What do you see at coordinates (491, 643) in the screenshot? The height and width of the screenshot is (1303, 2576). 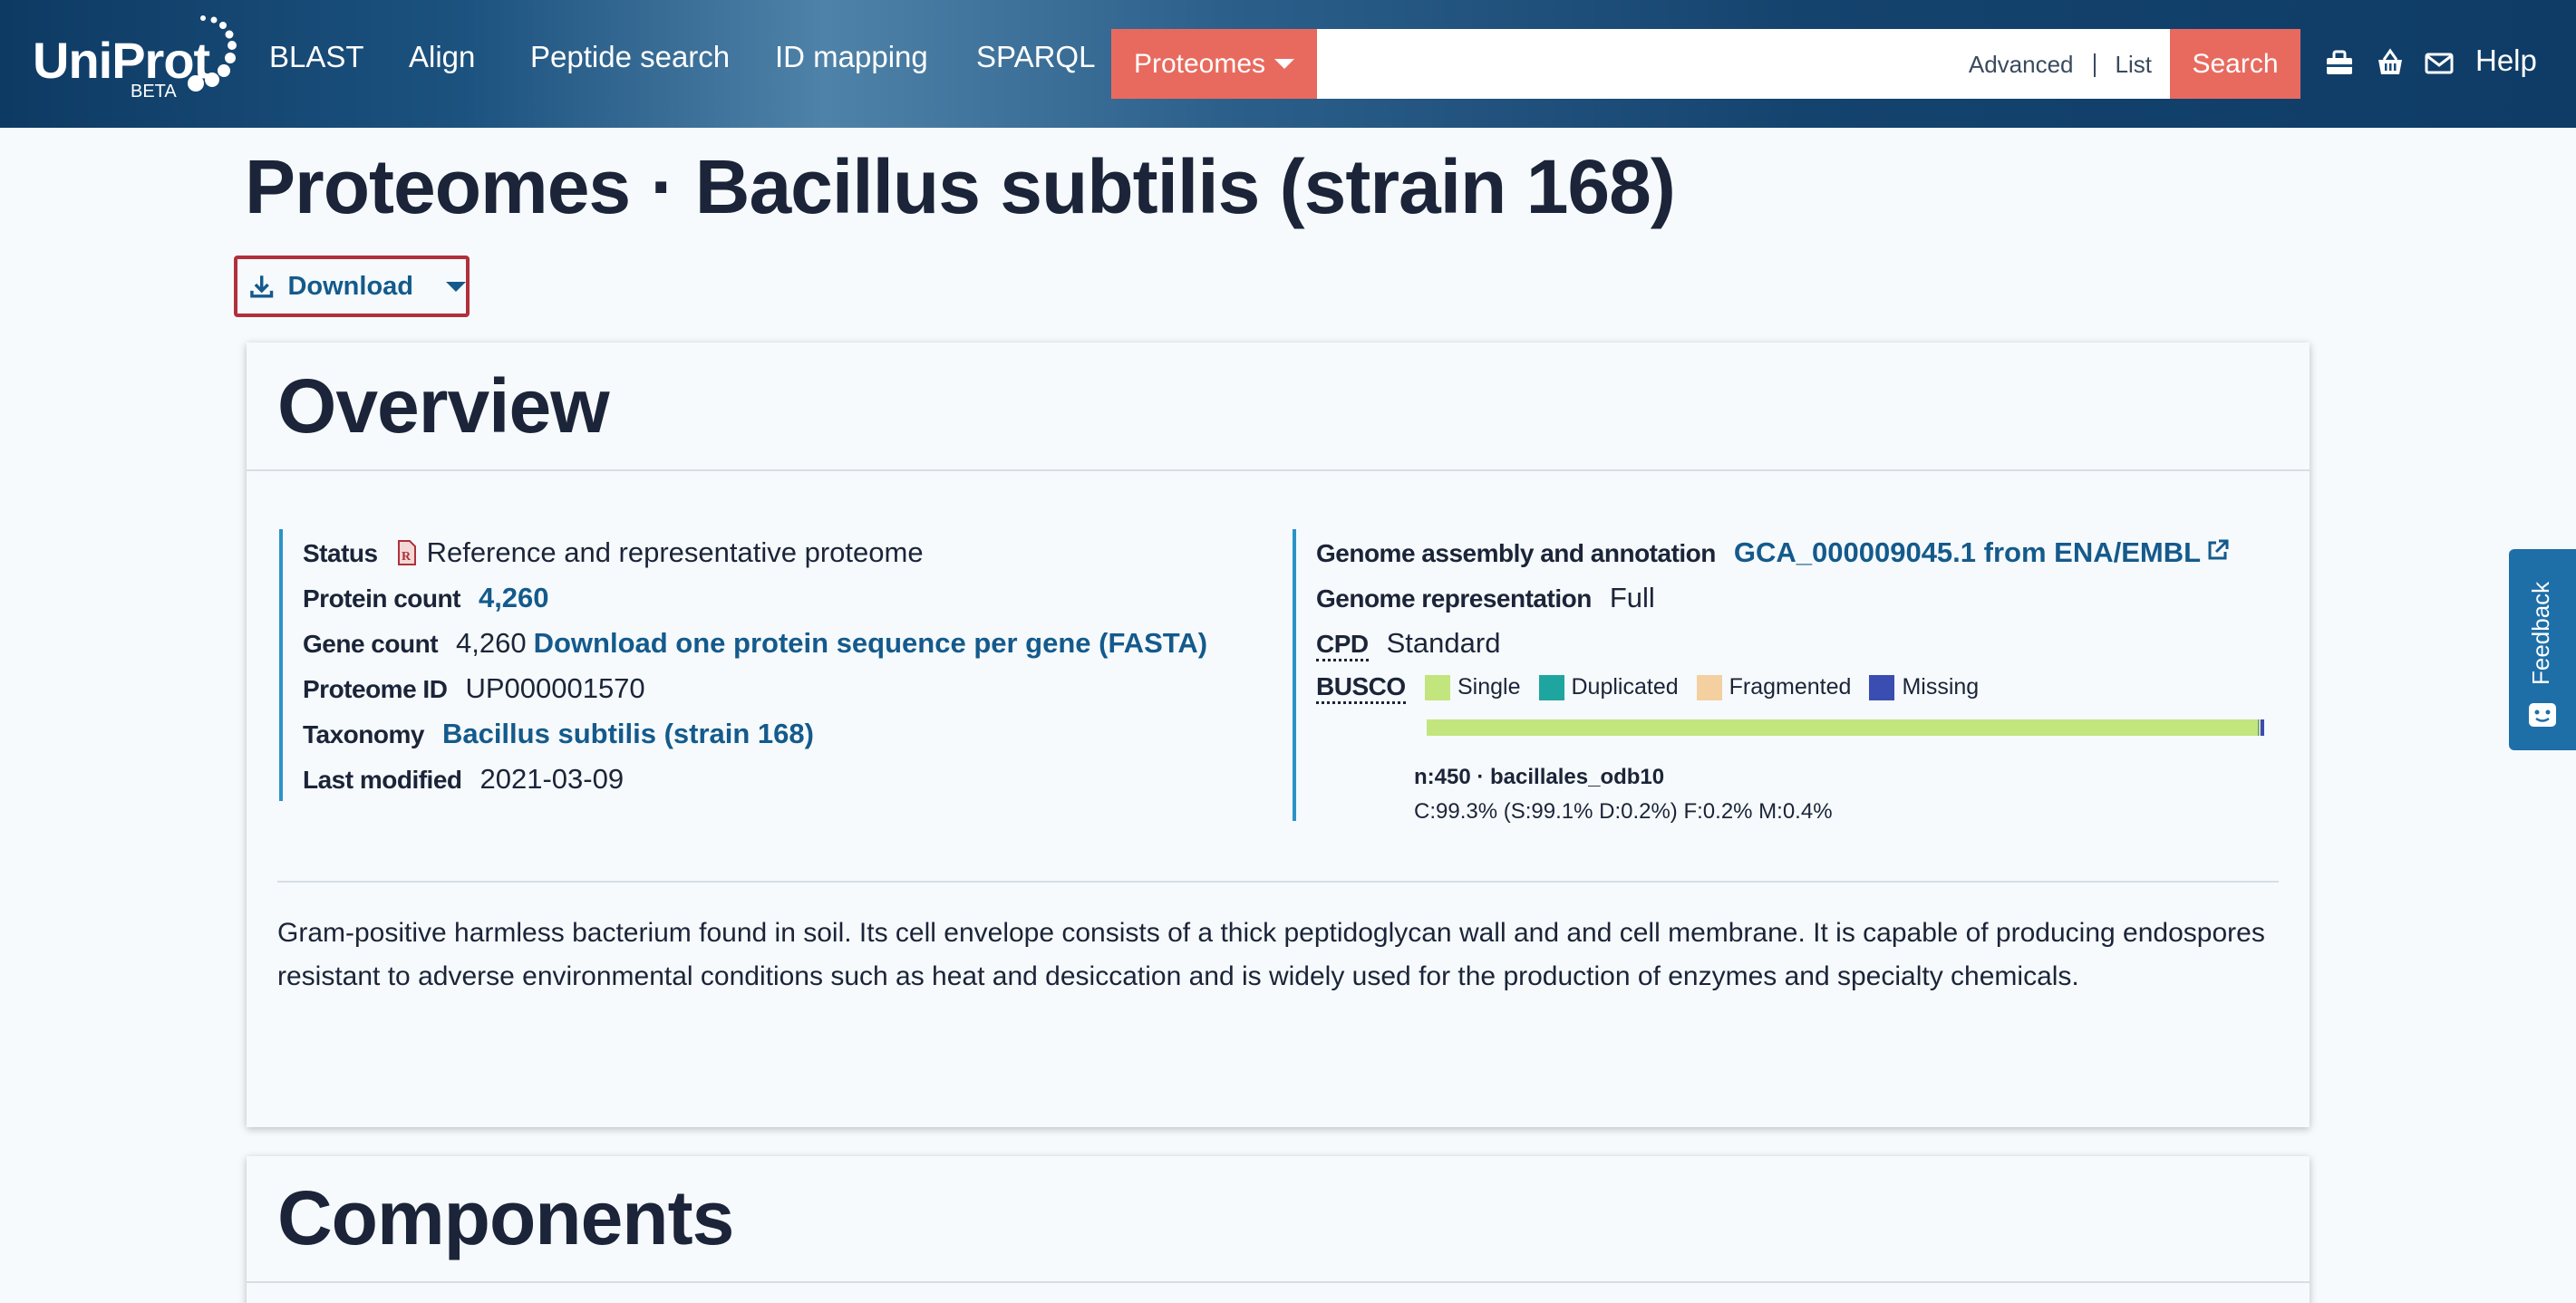 I see `gene-count-value: 4,260` at bounding box center [491, 643].